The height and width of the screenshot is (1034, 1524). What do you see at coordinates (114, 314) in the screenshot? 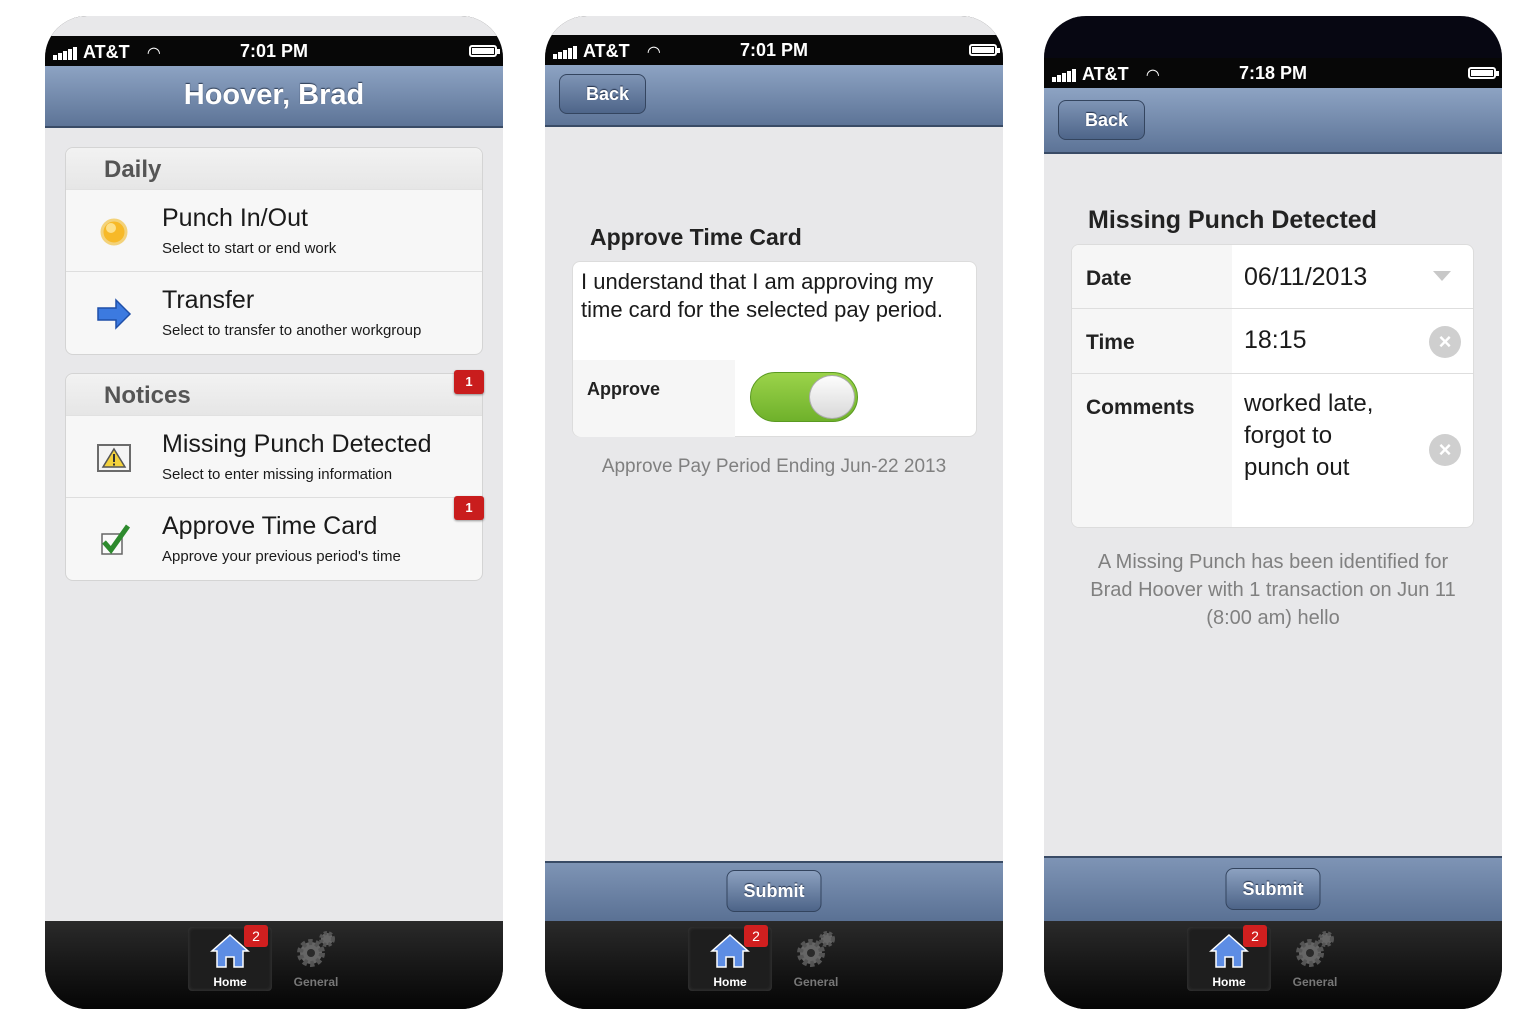
I see `arrow-right-icon` at bounding box center [114, 314].